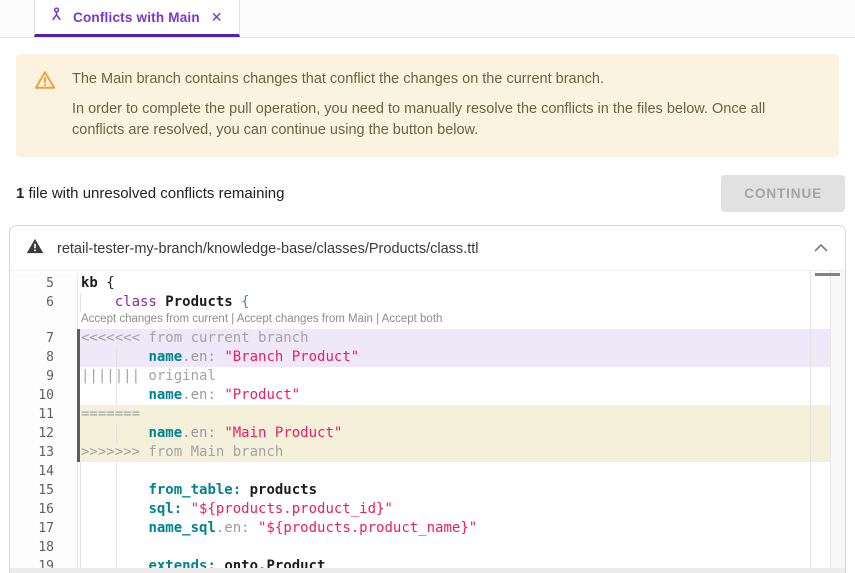  I want to click on code-token: class, so click(135, 302).